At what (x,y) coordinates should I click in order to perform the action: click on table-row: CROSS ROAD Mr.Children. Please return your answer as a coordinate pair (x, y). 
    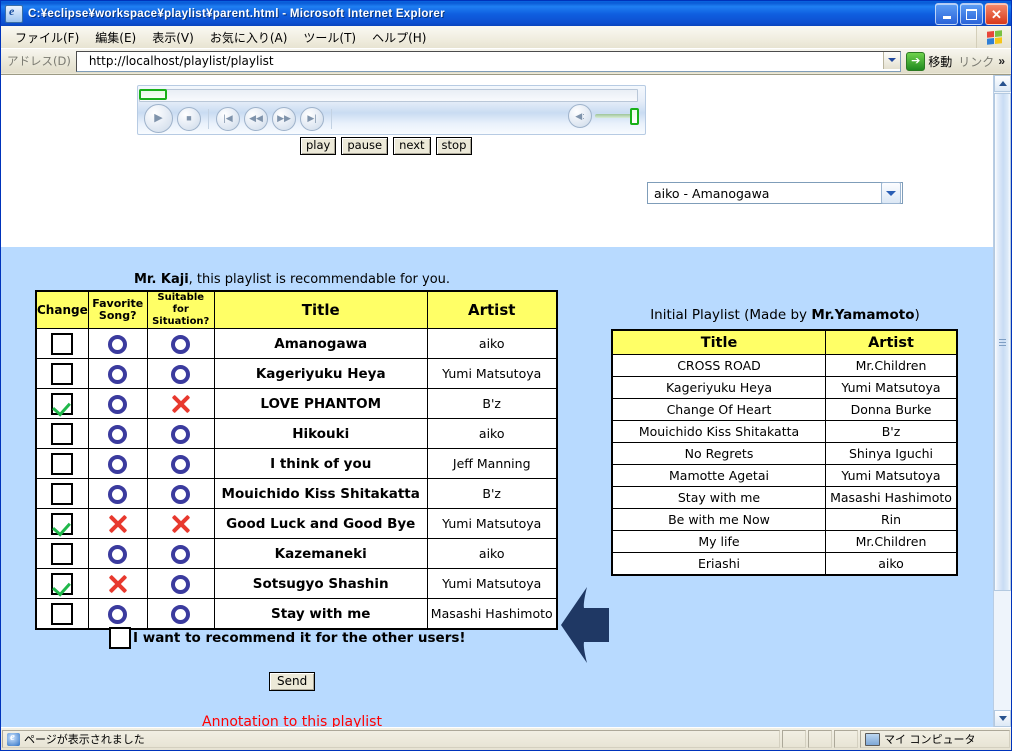
    Looking at the image, I should click on (784, 365).